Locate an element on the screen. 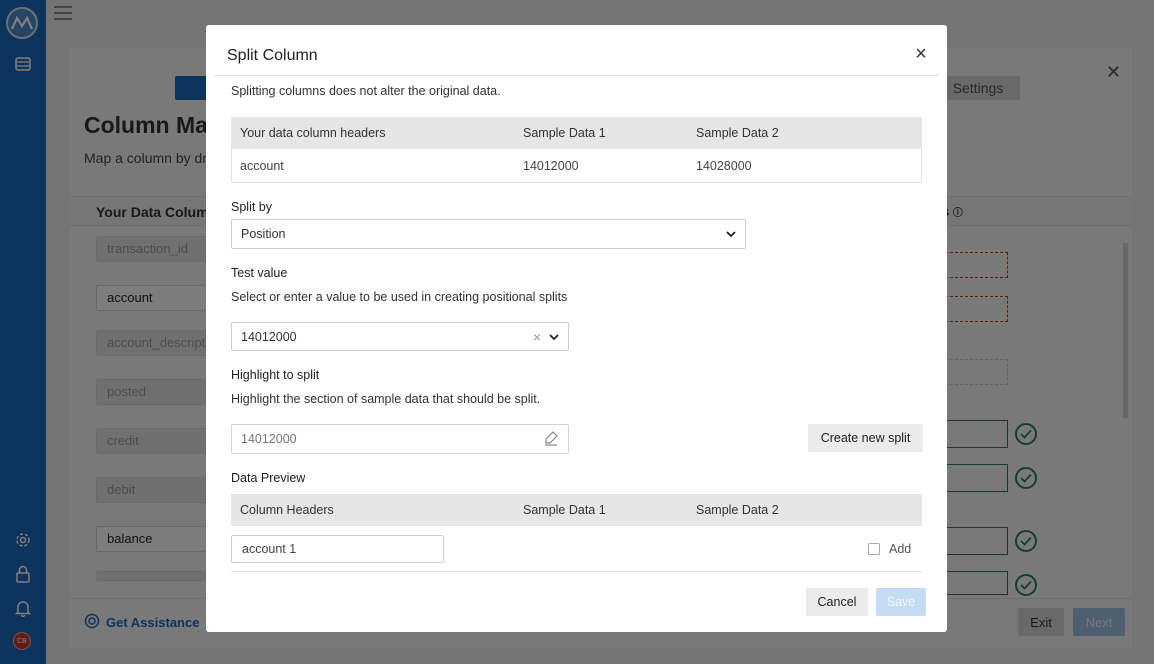 This screenshot has width=1154, height=664. highlighter-icon is located at coordinates (551, 439).